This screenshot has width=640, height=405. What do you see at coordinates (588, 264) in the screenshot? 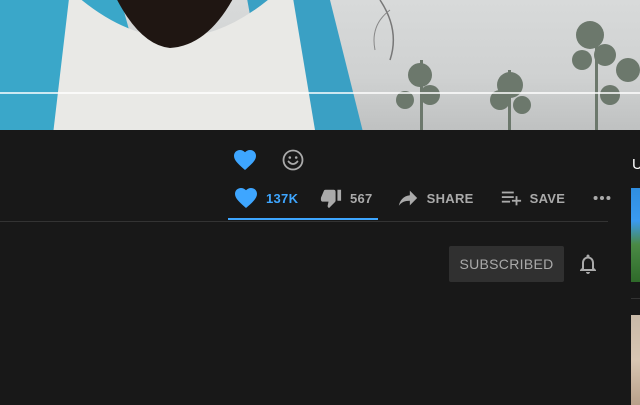
I see `bell-icon` at bounding box center [588, 264].